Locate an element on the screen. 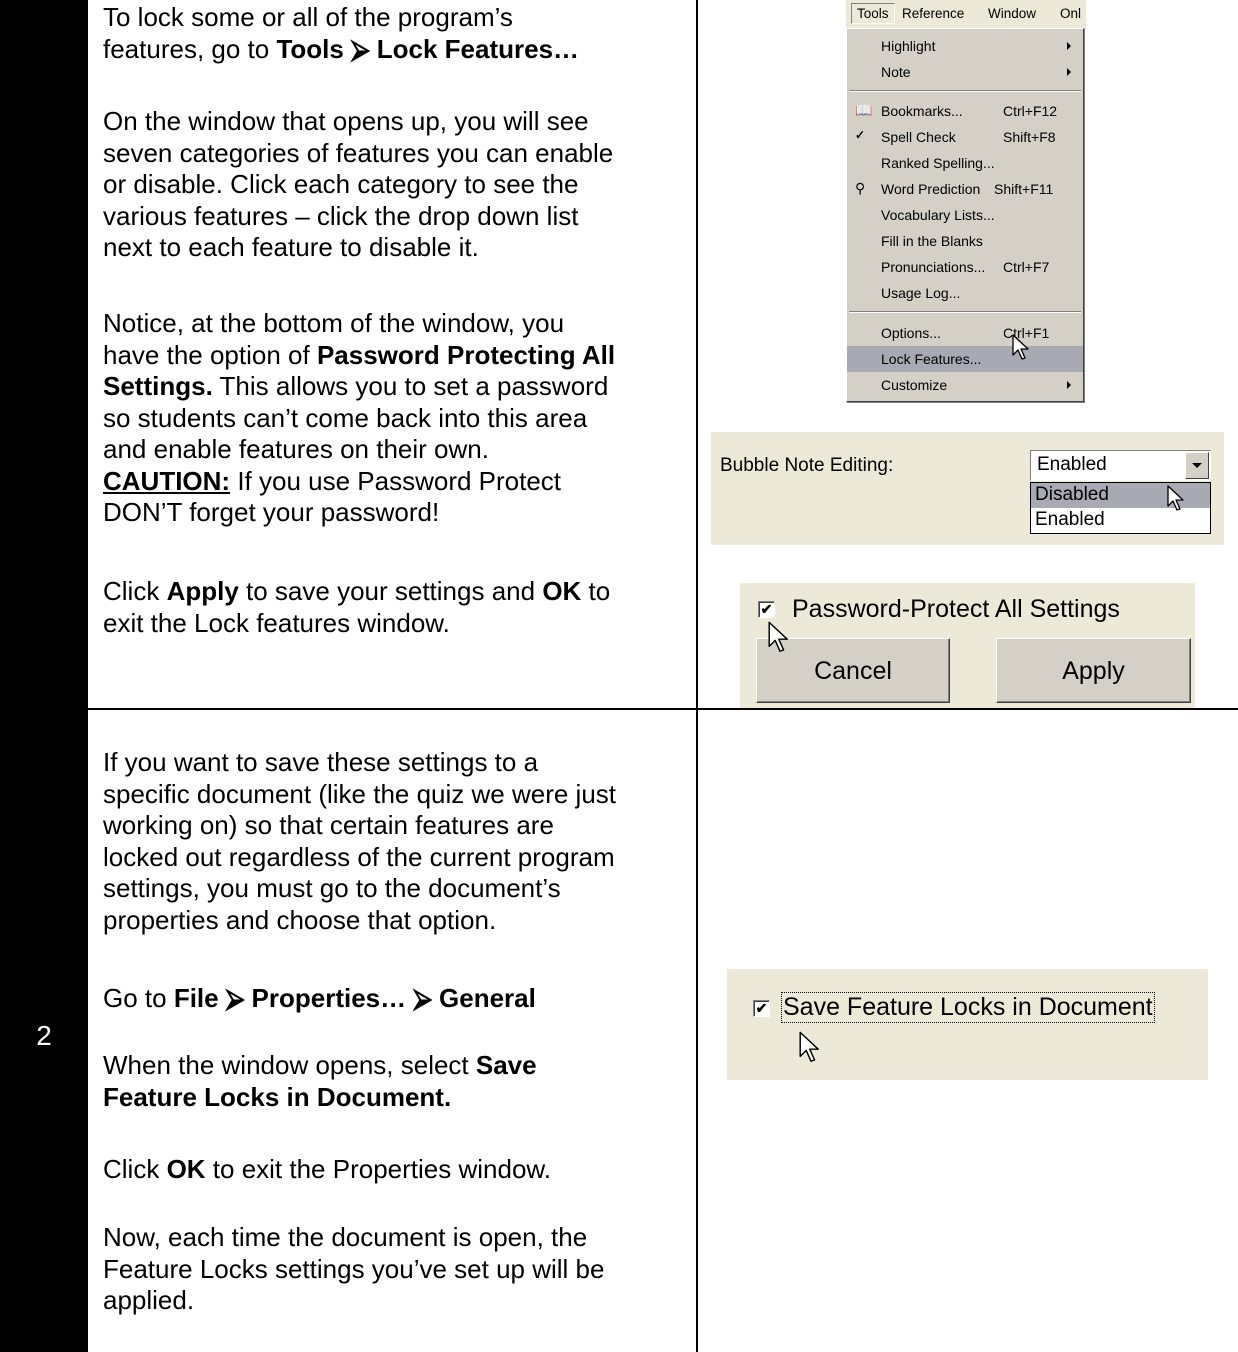 This screenshot has height=1352, width=1238. save-feature-locks-checkbox: ✔ is located at coordinates (761, 1008).